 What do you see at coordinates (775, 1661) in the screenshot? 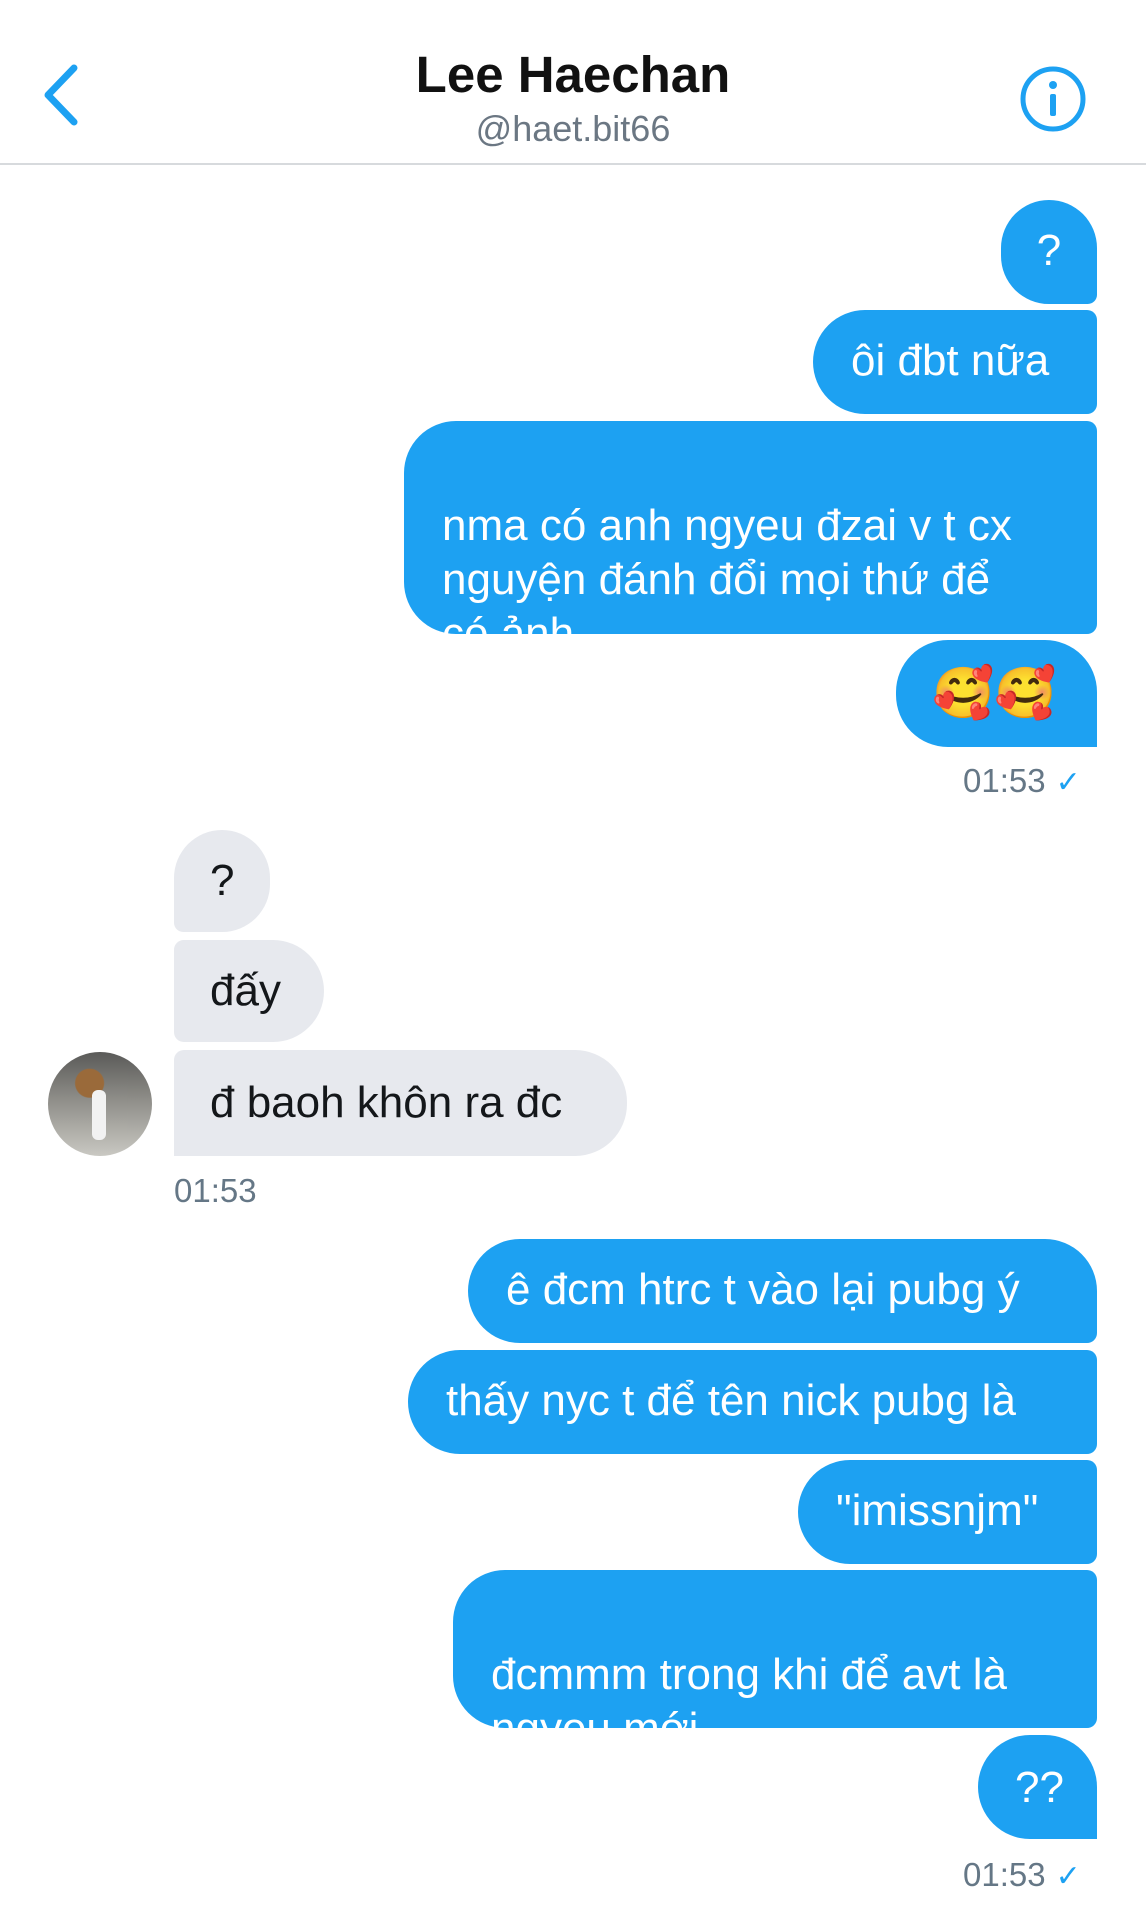
I see `outgoing-message: đcmmm trong khi để avt là ngyeu mới` at bounding box center [775, 1661].